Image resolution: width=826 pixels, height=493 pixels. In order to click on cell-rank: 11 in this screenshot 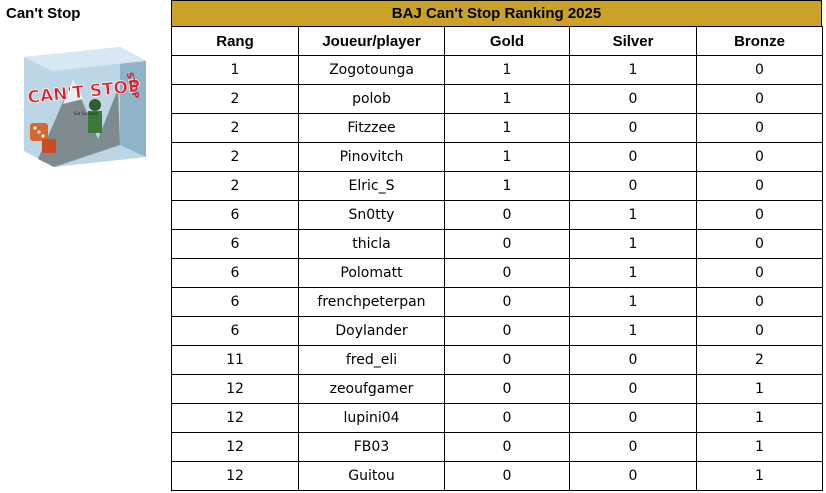, I will do `click(235, 360)`.